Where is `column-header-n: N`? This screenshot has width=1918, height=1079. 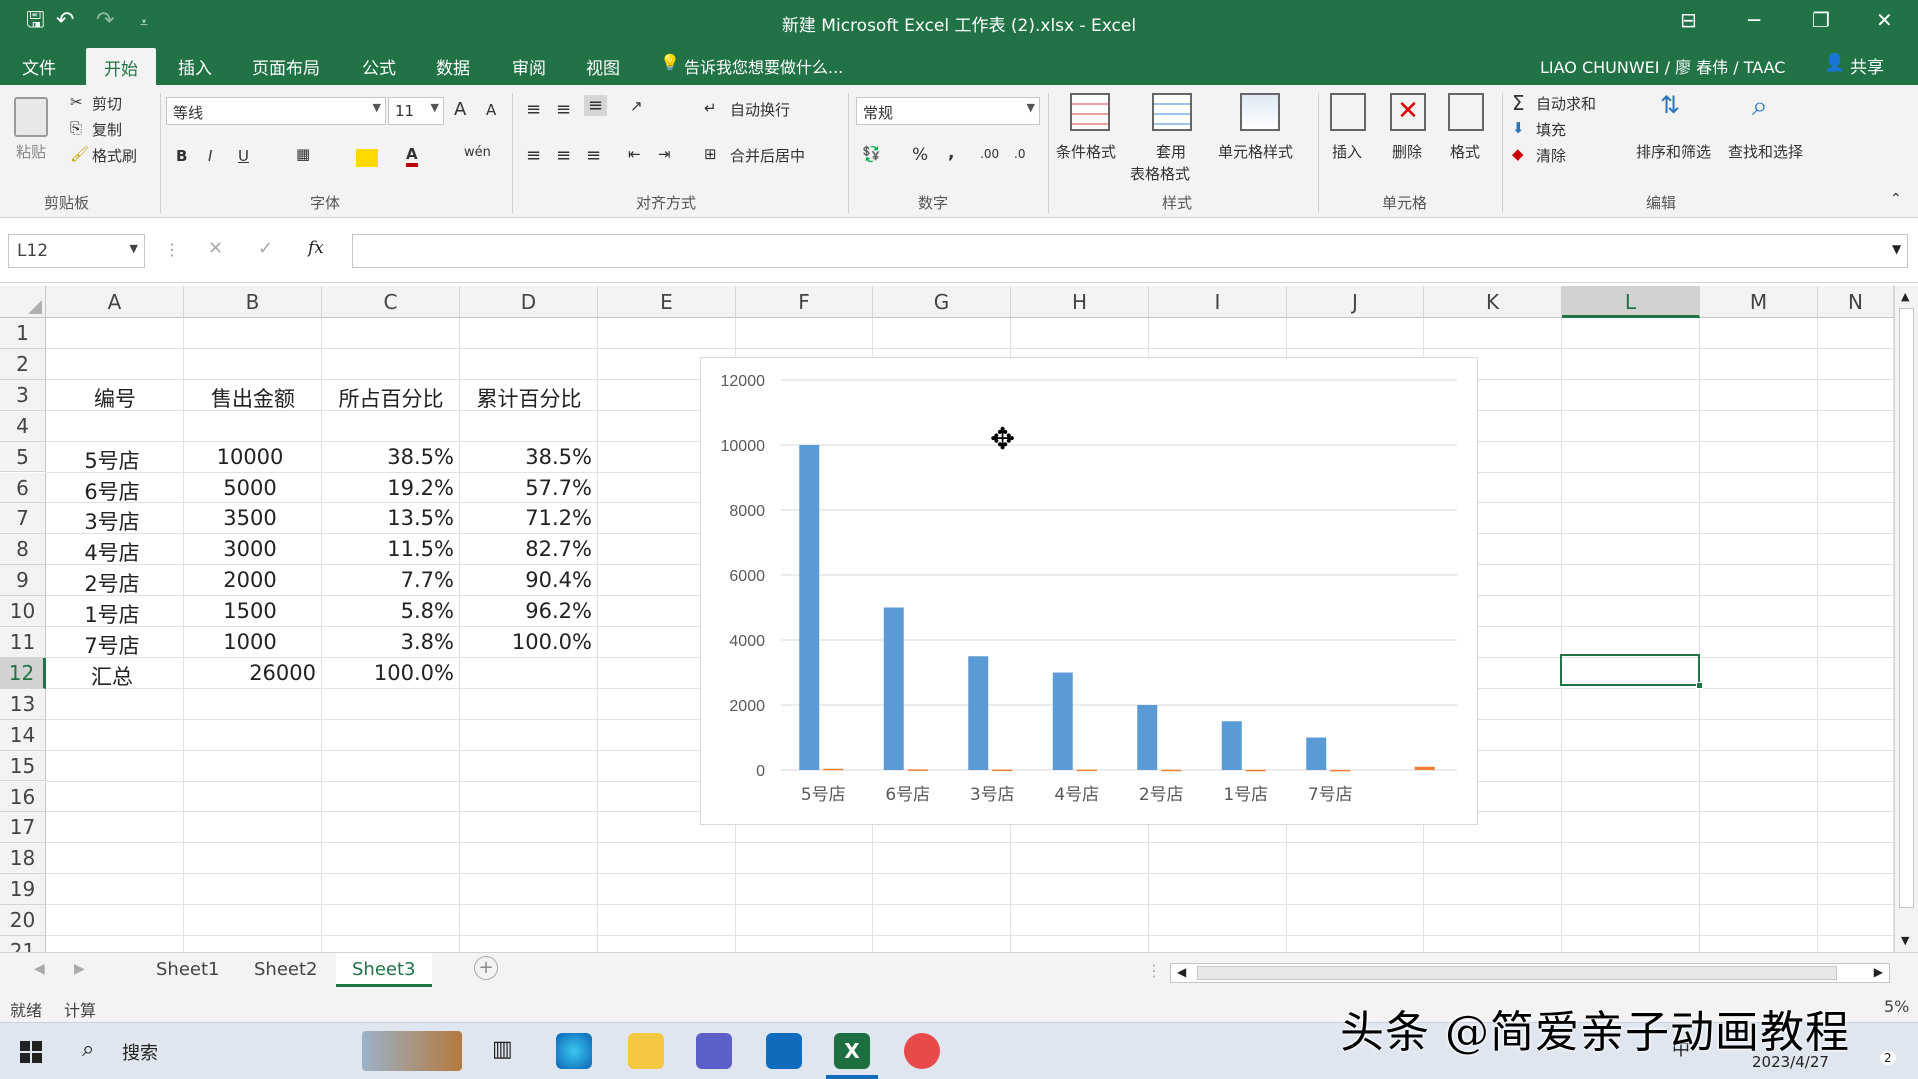 column-header-n: N is located at coordinates (1856, 302).